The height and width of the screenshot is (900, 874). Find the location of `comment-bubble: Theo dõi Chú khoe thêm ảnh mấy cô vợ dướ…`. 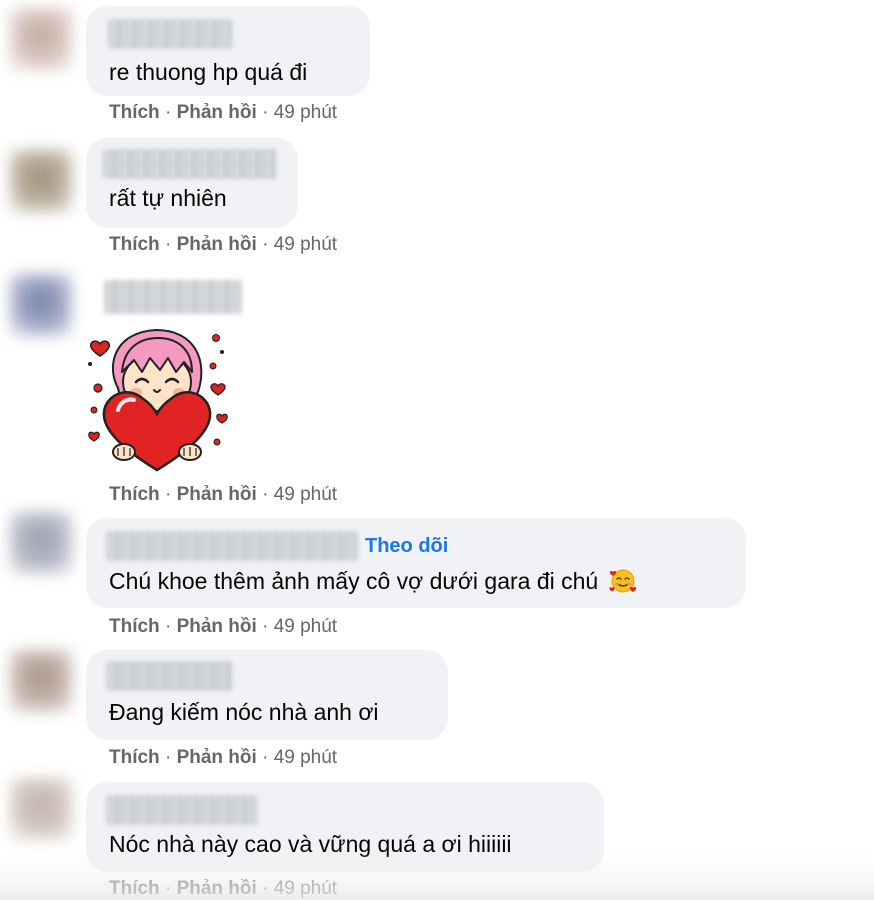

comment-bubble: Theo dõi Chú khoe thêm ảnh mấy cô vợ dướ… is located at coordinates (416, 563).